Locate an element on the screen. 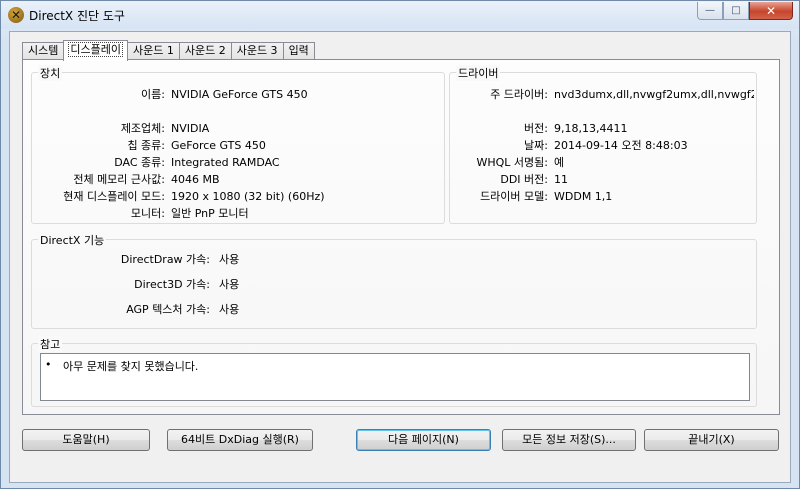 The height and width of the screenshot is (489, 800). tab-system: 시스템 is located at coordinates (43, 51).